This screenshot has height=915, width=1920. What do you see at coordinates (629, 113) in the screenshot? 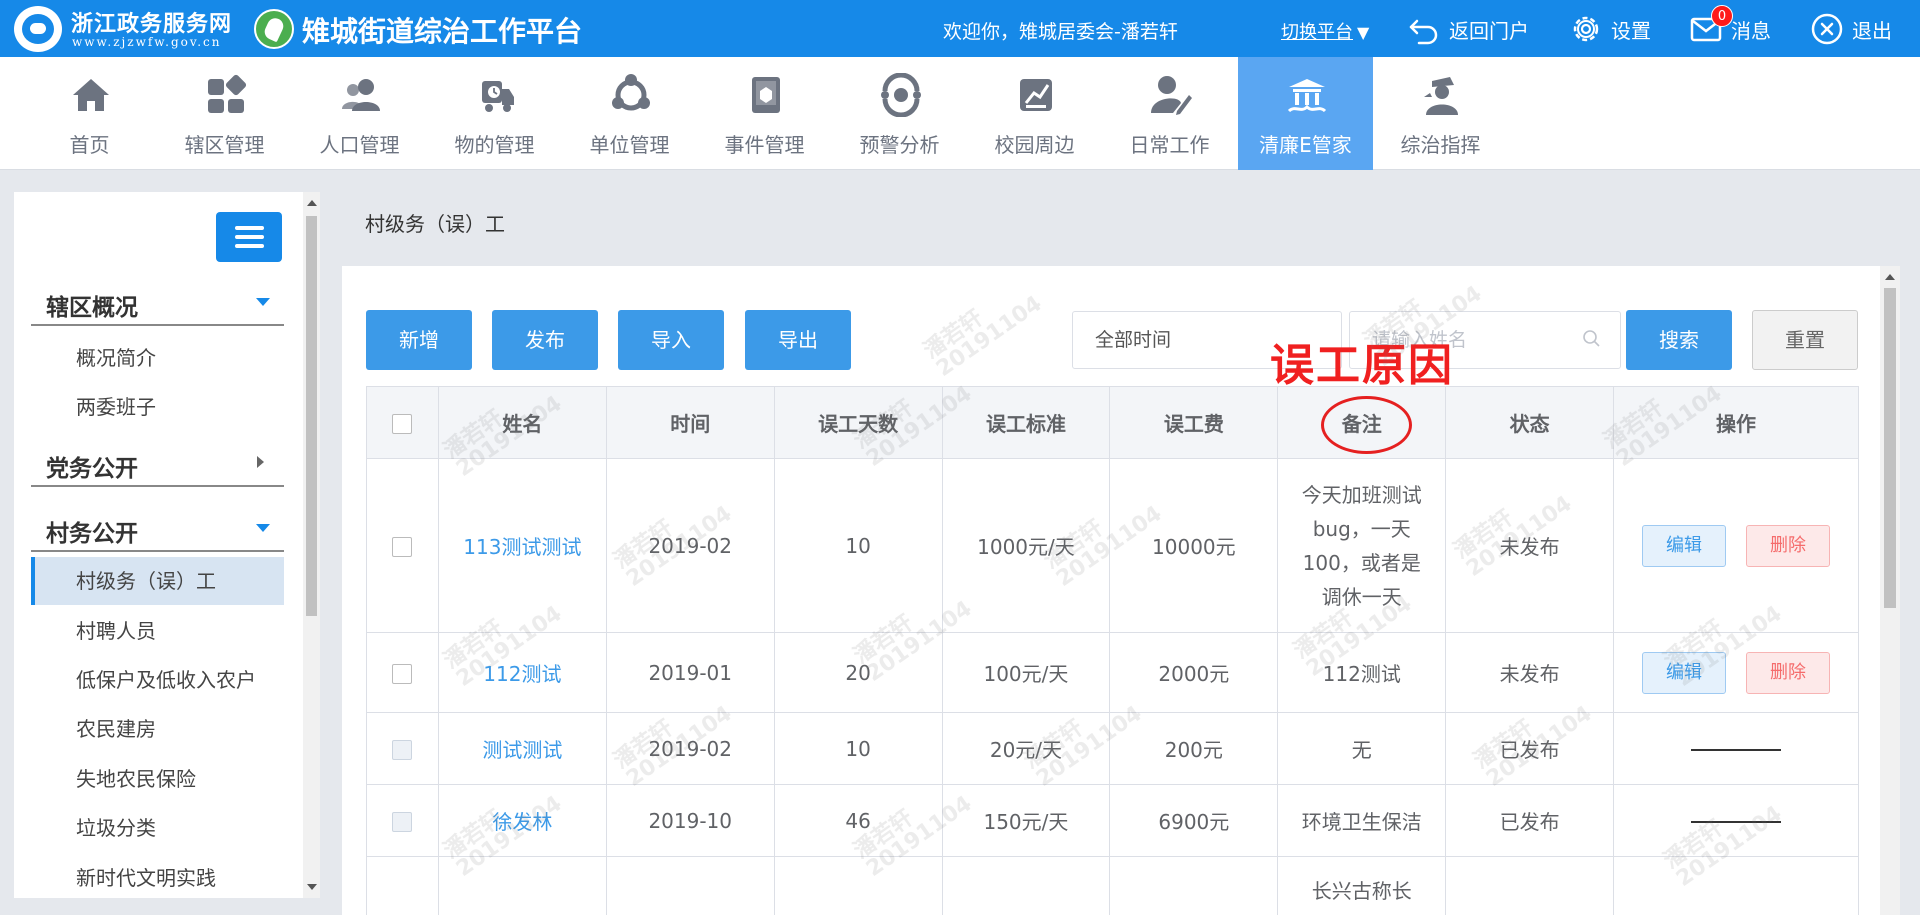
I see `nav-organizations: 单位管理` at bounding box center [629, 113].